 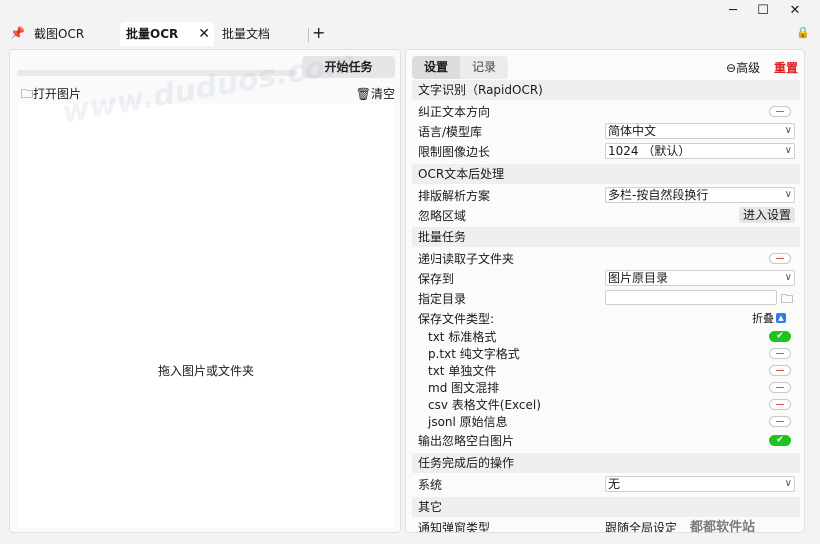 What do you see at coordinates (606, 463) in the screenshot?
I see `section-done: 任务完成后的操作` at bounding box center [606, 463].